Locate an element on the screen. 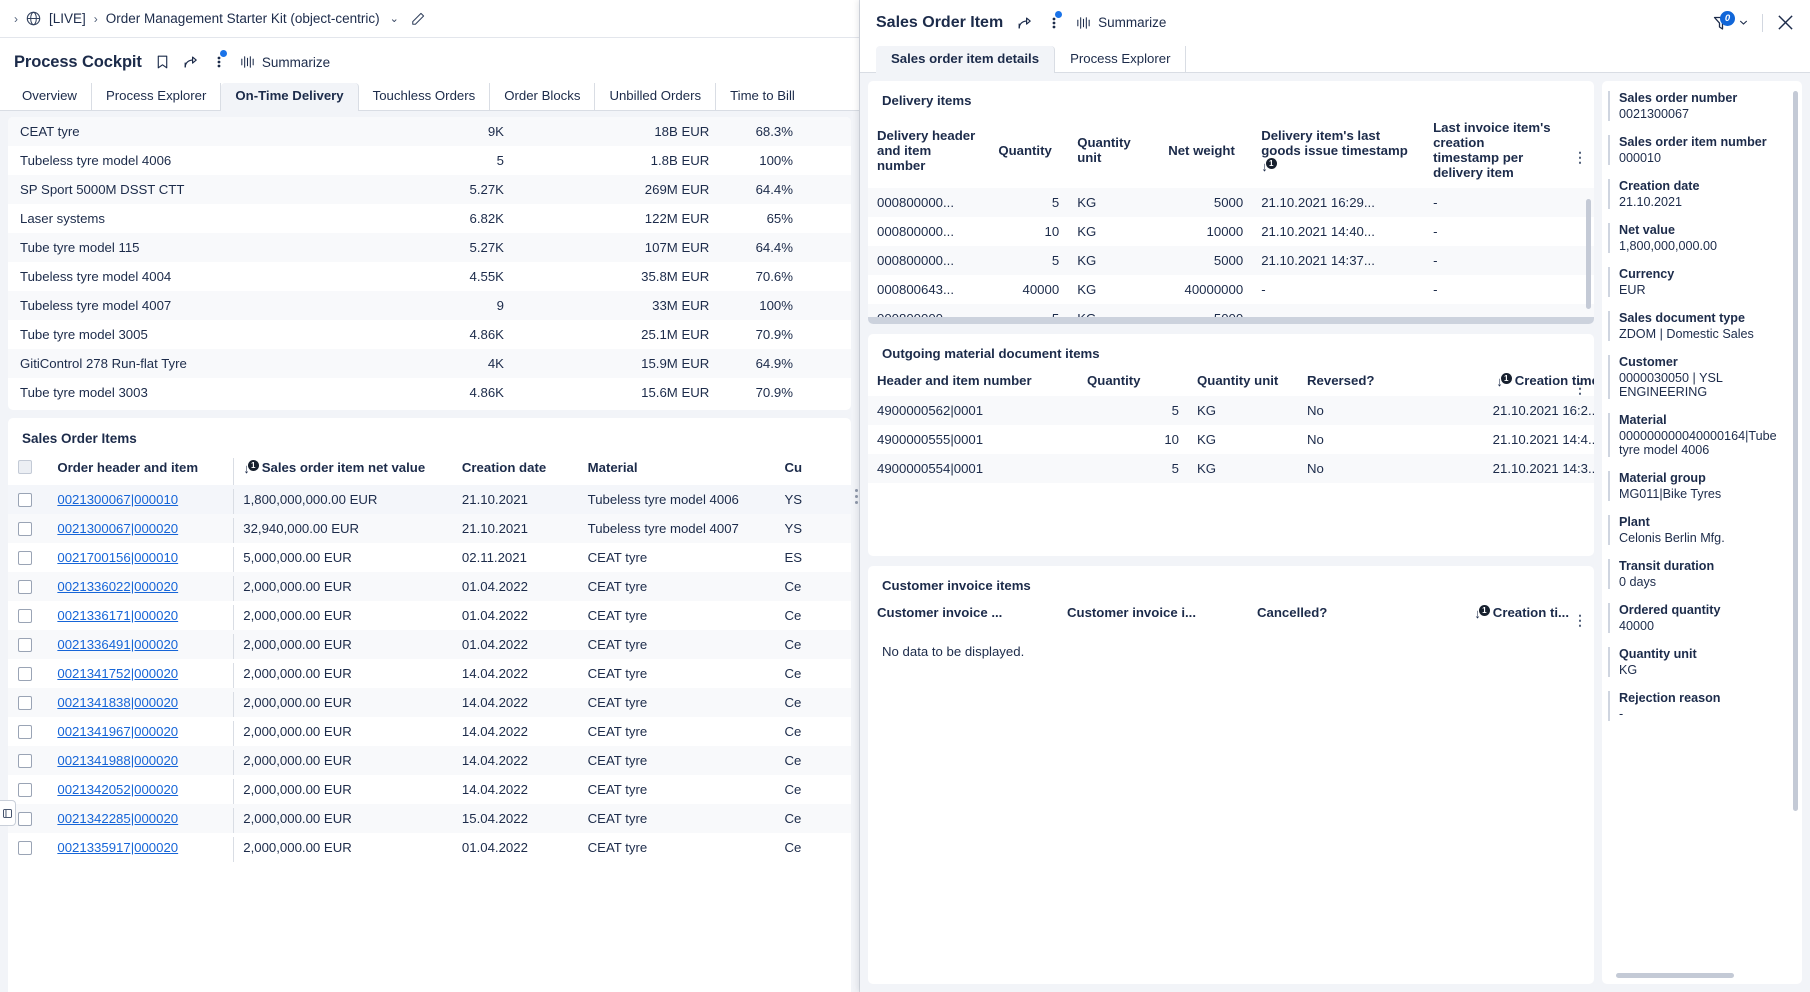  invoice-items-menu-cell: ⋮ is located at coordinates (1583, 613).